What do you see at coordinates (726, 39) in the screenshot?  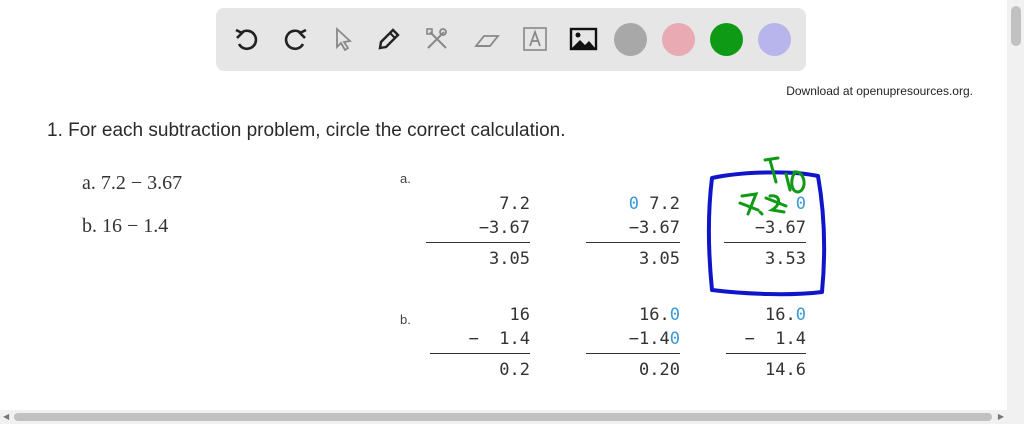 I see `color-swatch-green` at bounding box center [726, 39].